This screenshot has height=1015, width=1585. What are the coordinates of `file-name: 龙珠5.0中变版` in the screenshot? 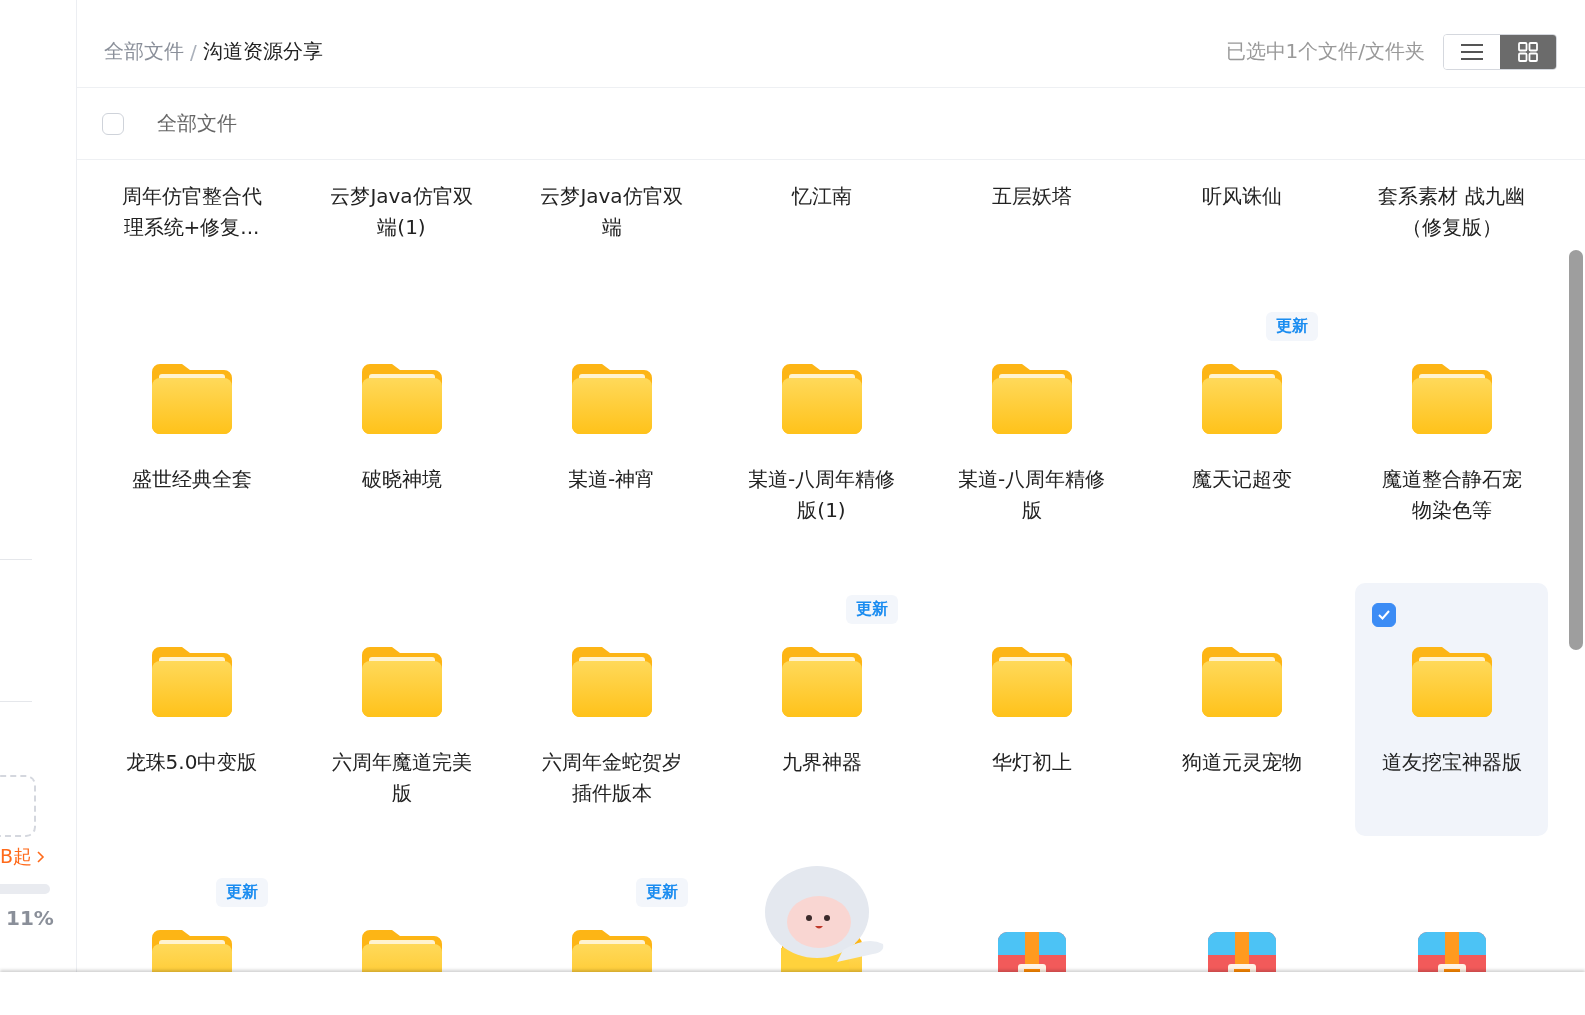 It's located at (191, 762).